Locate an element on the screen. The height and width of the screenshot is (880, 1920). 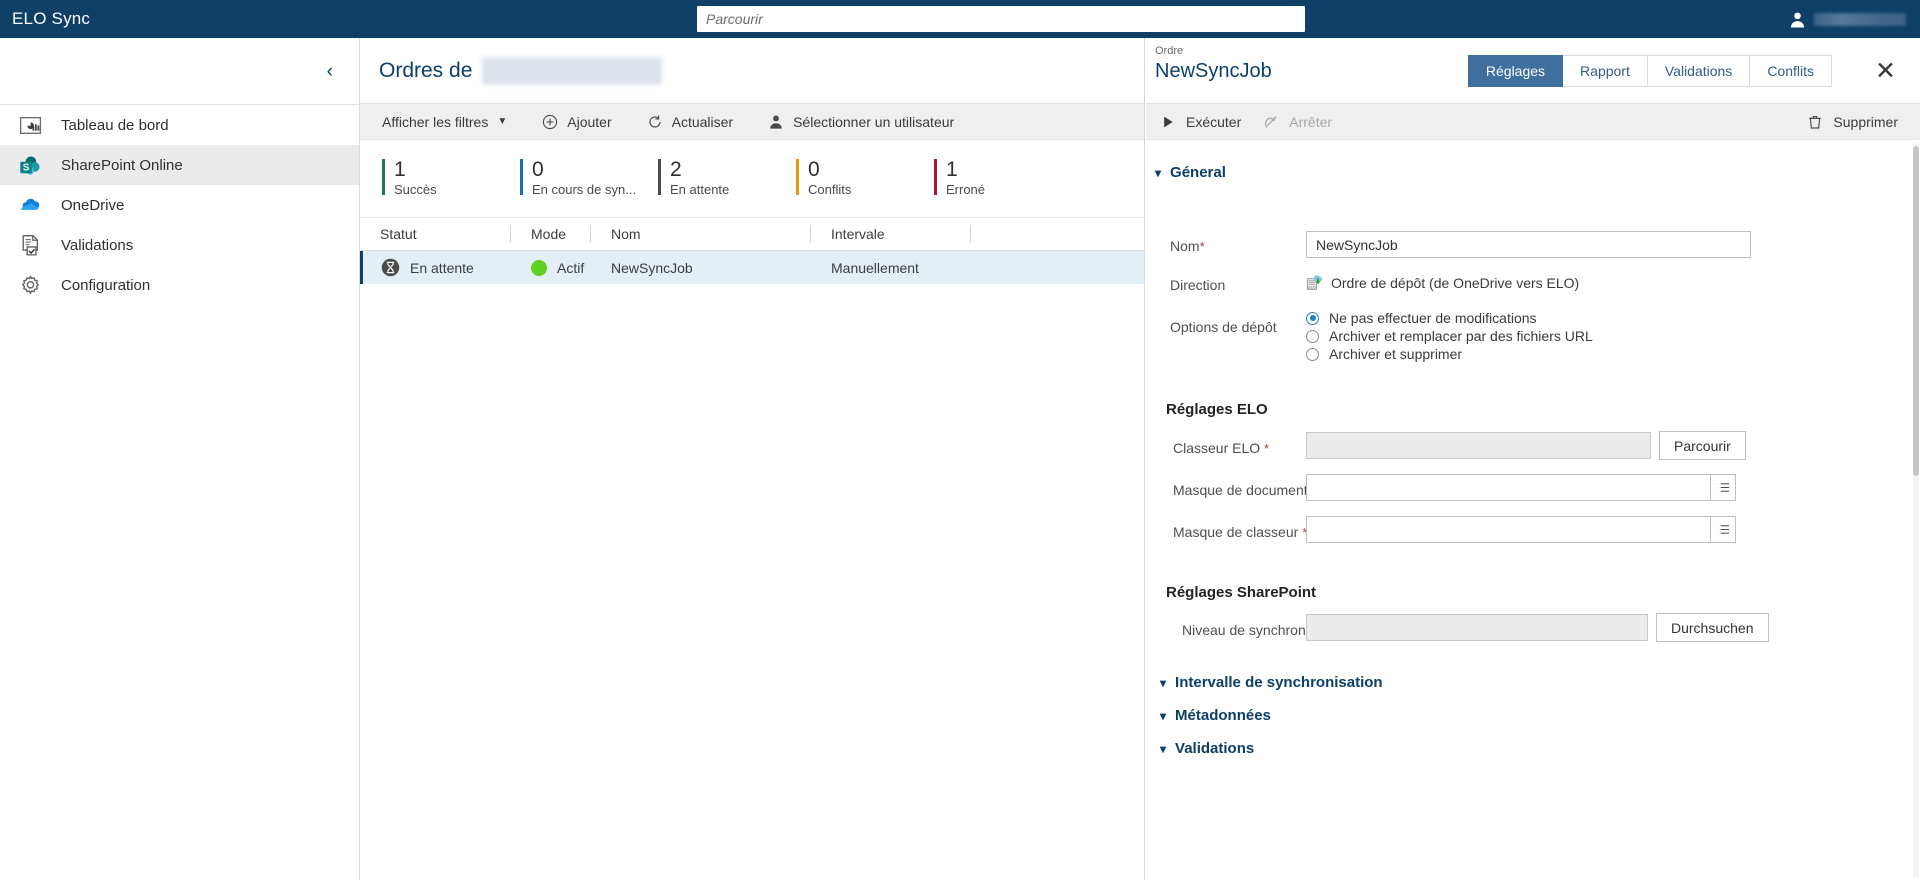
run-button: Exécuter is located at coordinates (1211, 122).